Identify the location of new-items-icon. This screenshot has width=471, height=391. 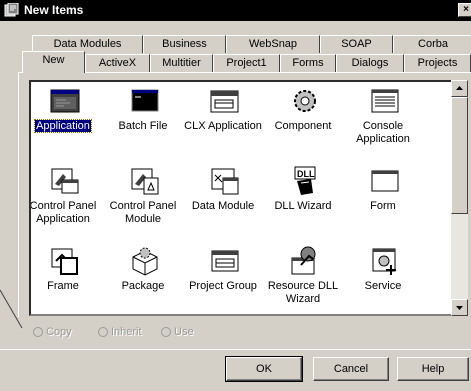
(11, 10).